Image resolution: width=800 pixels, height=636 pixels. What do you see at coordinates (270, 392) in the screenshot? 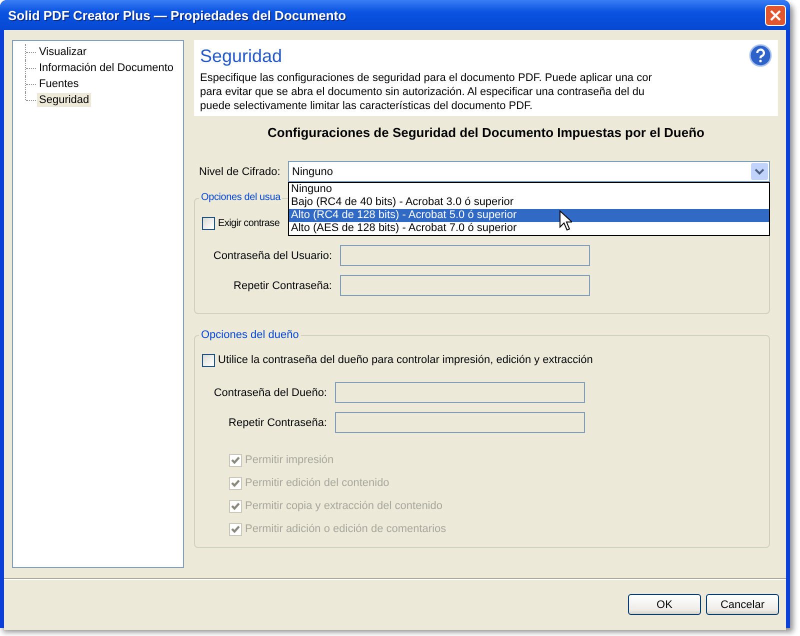
I see `field-label: Contraseña del Dueño:` at bounding box center [270, 392].